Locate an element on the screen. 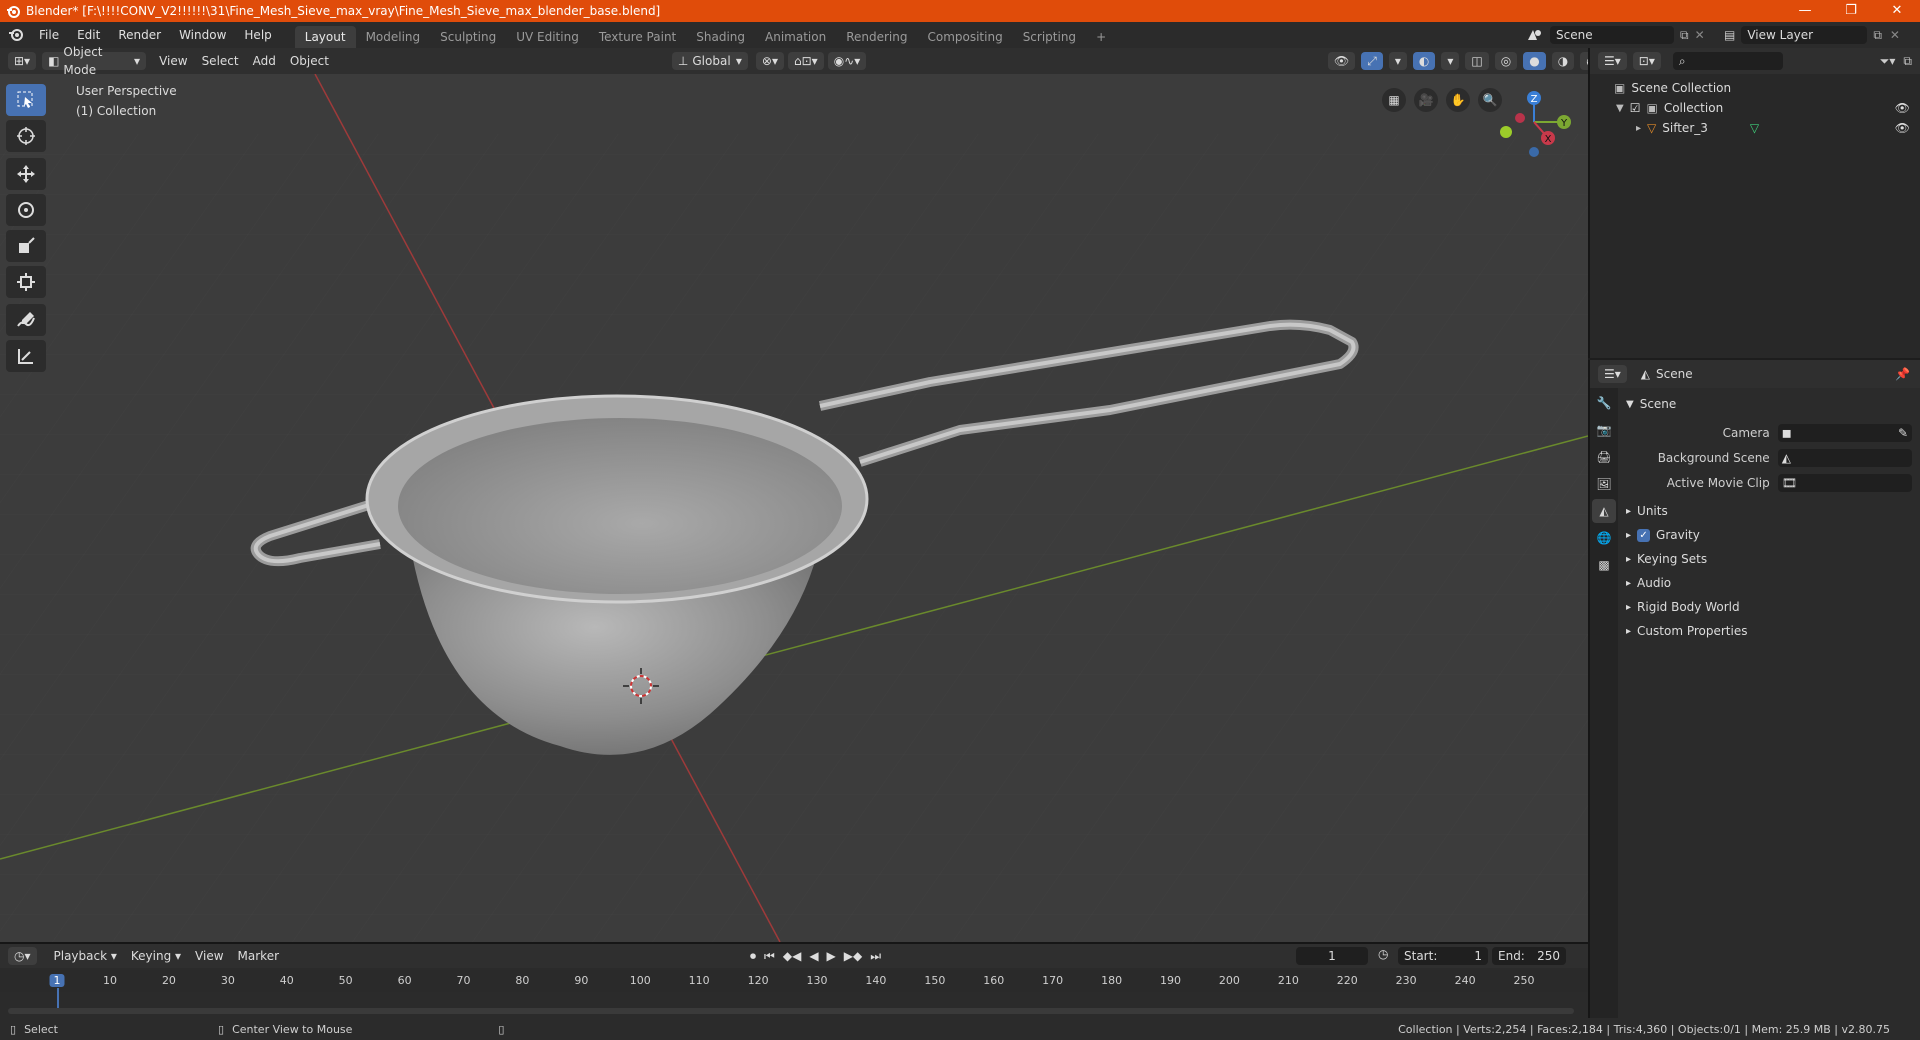 This screenshot has height=1040, width=1920. move-tool-icon is located at coordinates (26, 174).